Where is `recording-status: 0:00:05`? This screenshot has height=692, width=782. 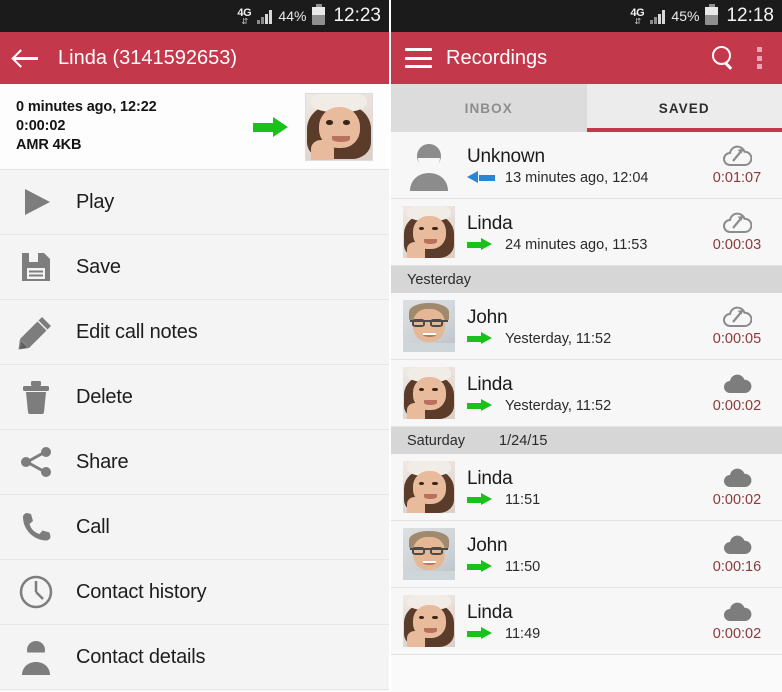 recording-status: 0:00:05 is located at coordinates (737, 326).